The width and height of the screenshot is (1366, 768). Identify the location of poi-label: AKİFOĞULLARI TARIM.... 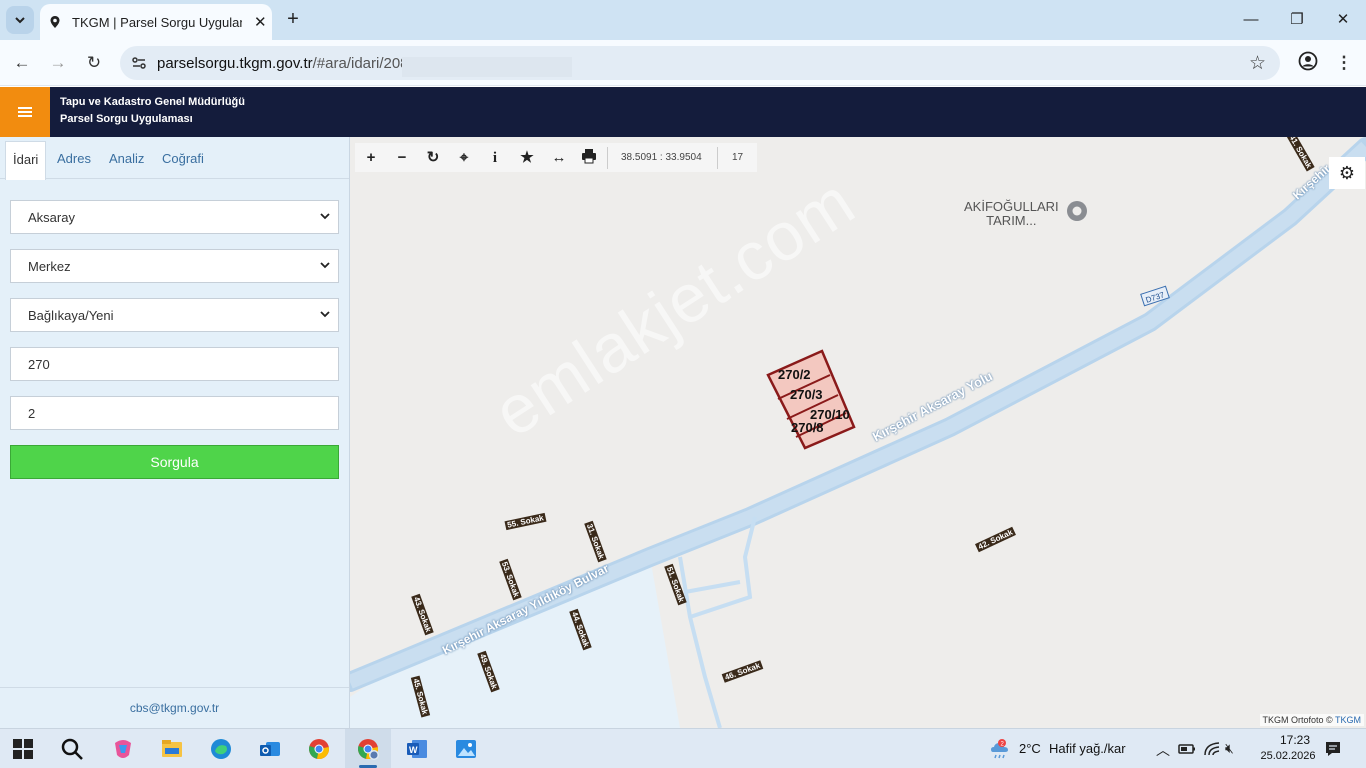
(1011, 214).